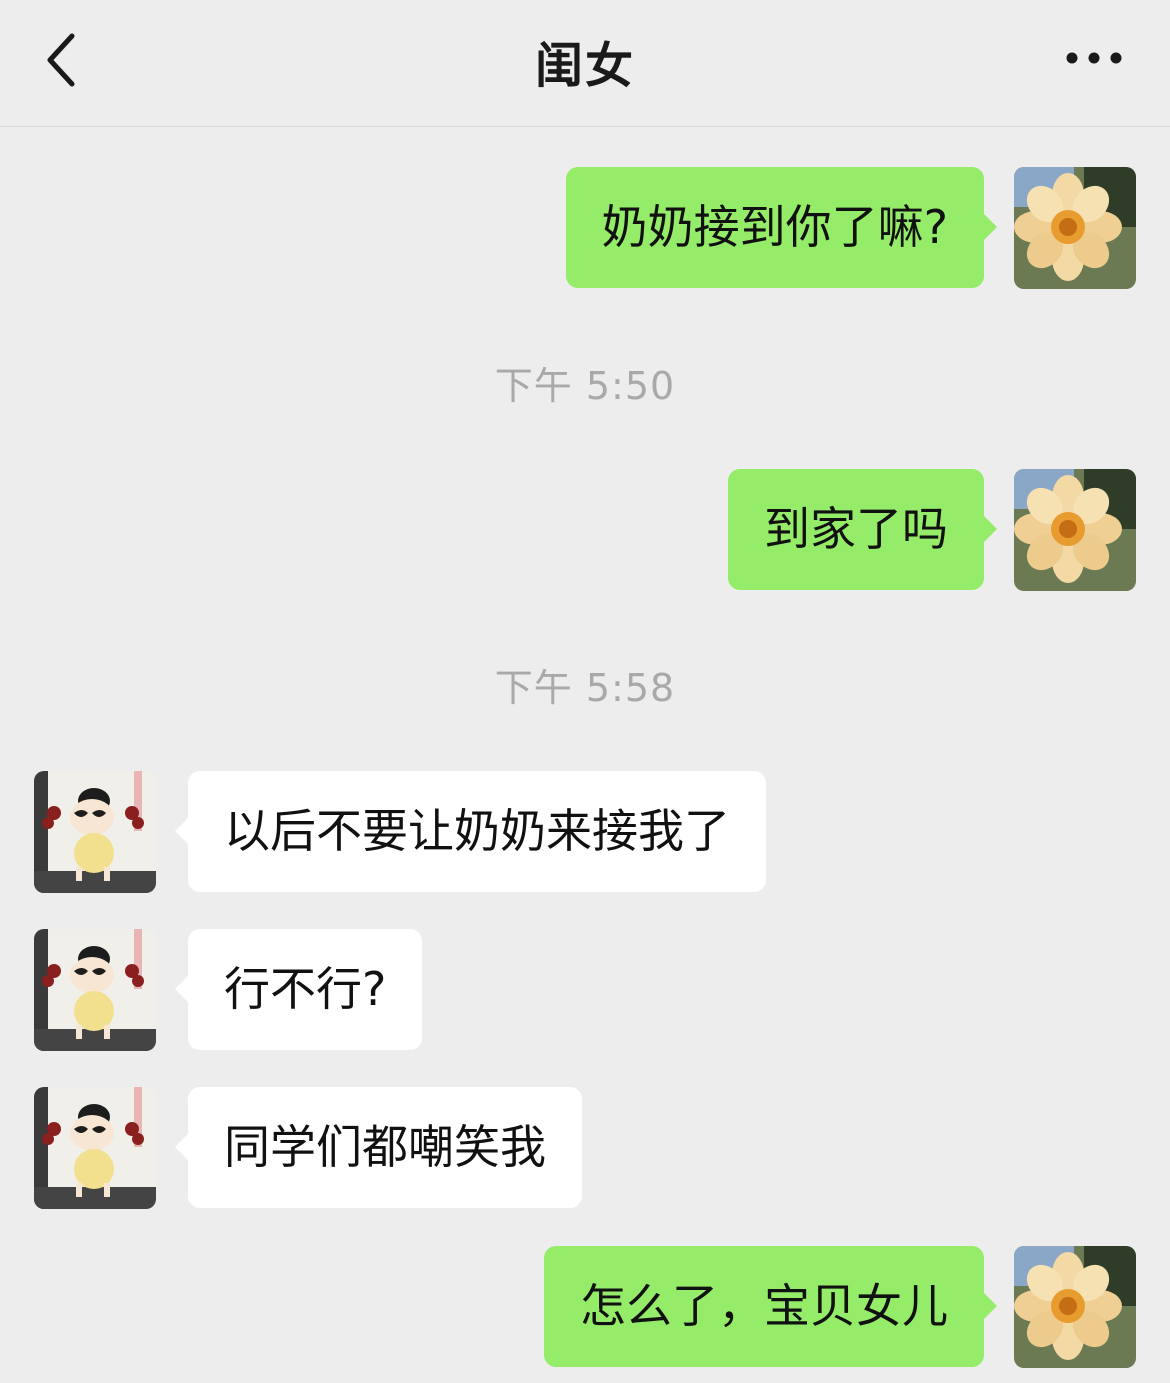  What do you see at coordinates (378, 1147) in the screenshot?
I see `message-bubble-incoming: 同学们都嘲笑我` at bounding box center [378, 1147].